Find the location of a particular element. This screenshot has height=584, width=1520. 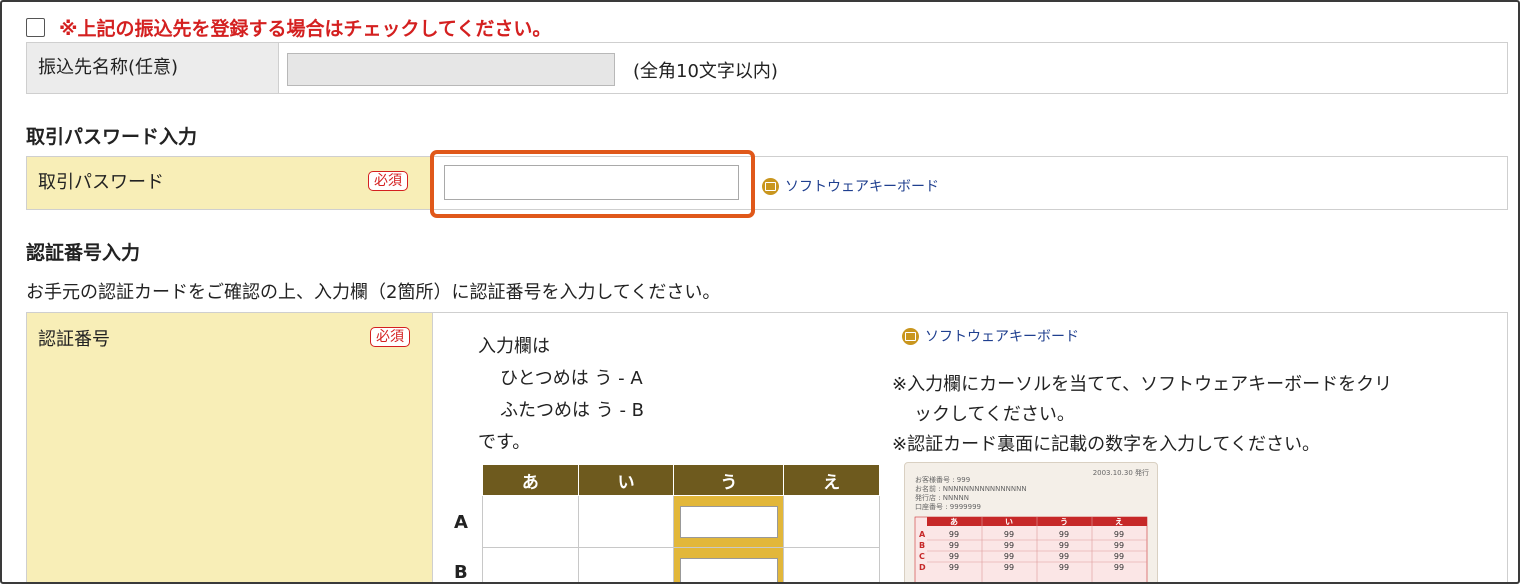

auth-card-grid: あ い う え is located at coordinates (681, 523).